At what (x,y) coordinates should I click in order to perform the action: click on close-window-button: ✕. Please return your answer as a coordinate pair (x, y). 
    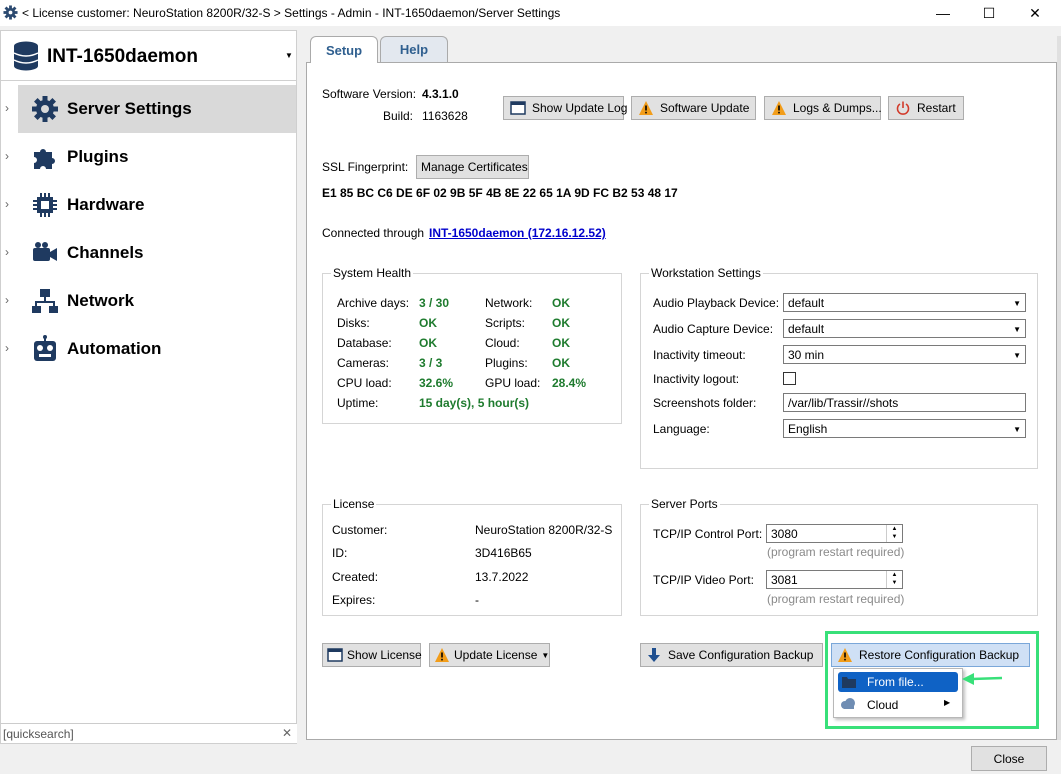
    Looking at the image, I should click on (1035, 13).